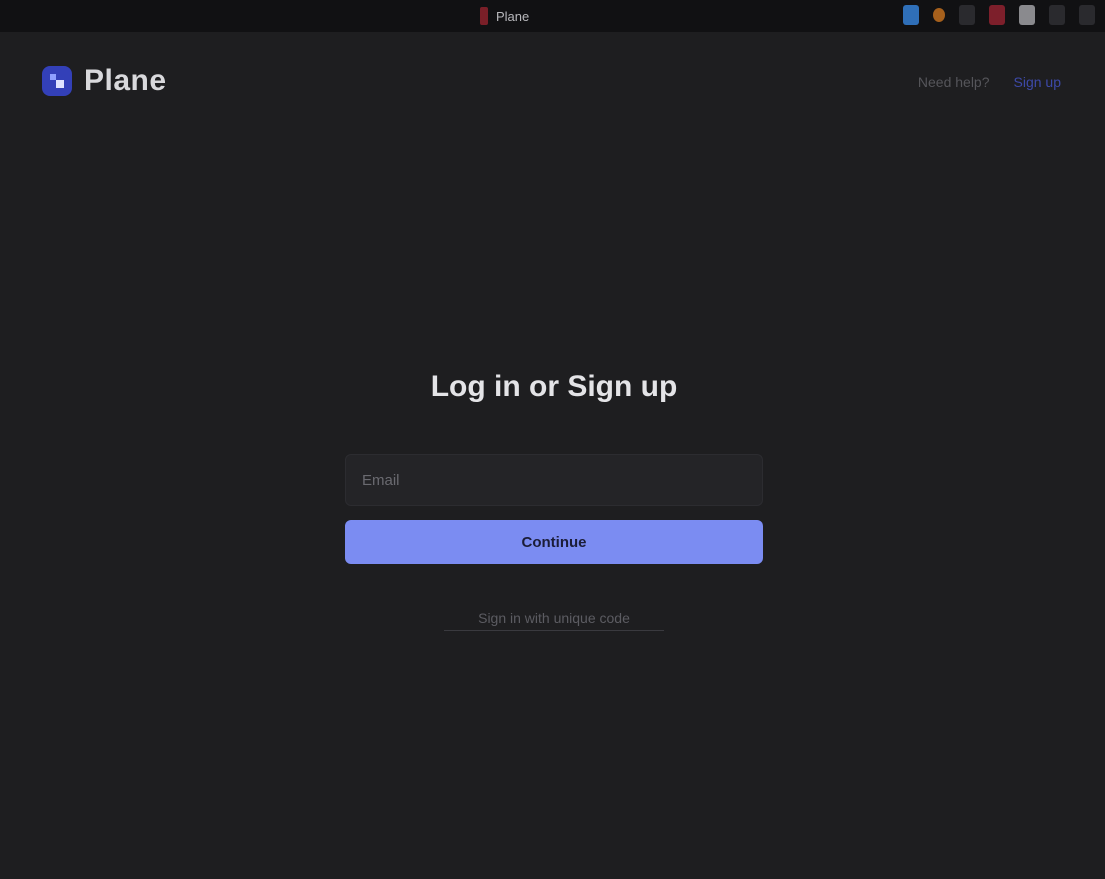  Describe the element at coordinates (939, 15) in the screenshot. I see `notification-icon` at that location.